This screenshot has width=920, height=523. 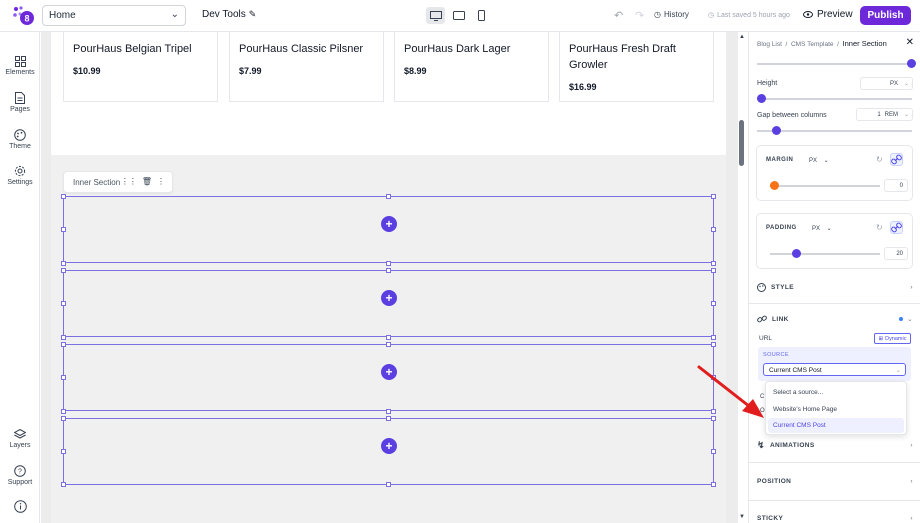 What do you see at coordinates (835, 287) in the screenshot?
I see `style-section: STYLE ›` at bounding box center [835, 287].